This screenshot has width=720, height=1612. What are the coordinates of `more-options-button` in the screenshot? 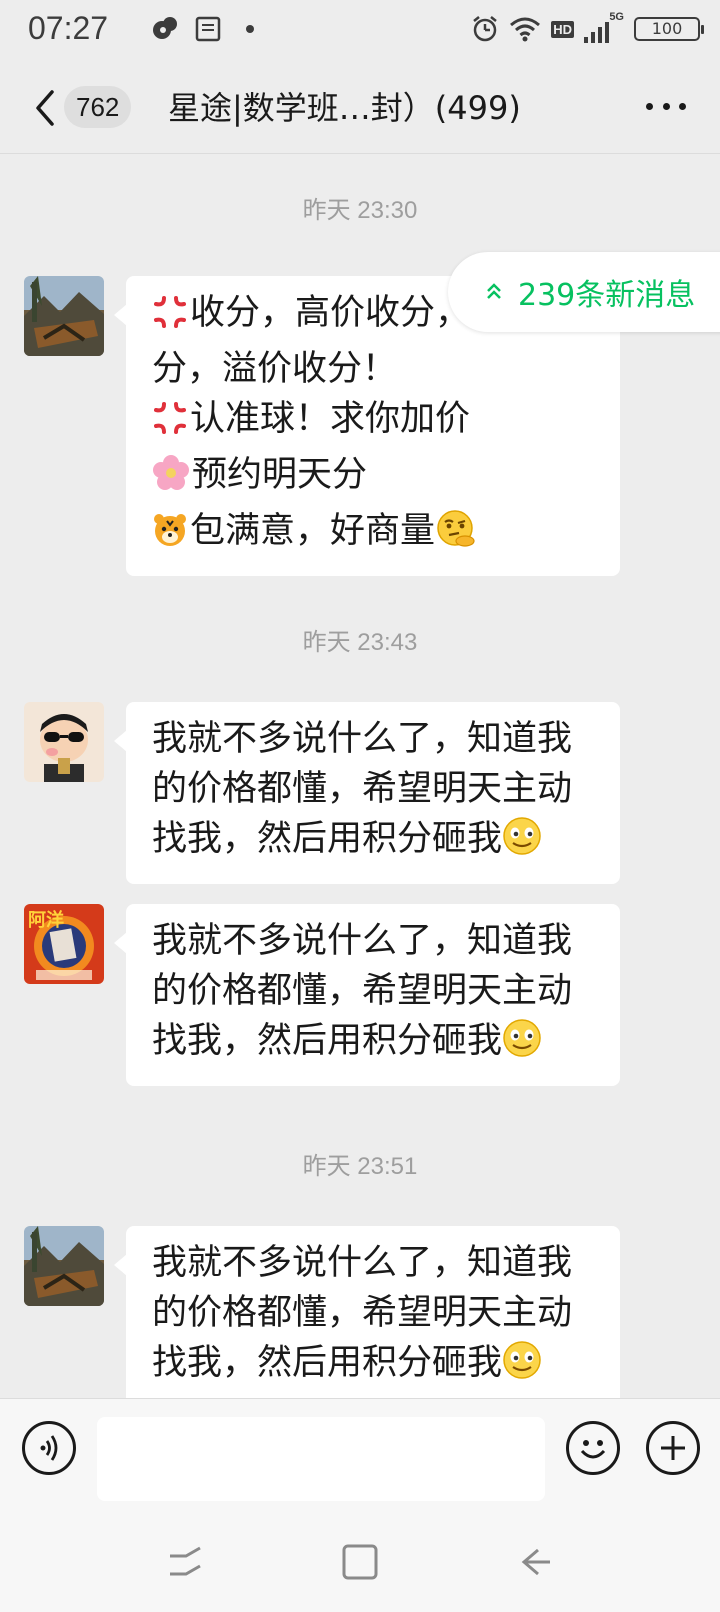 It's located at (666, 106).